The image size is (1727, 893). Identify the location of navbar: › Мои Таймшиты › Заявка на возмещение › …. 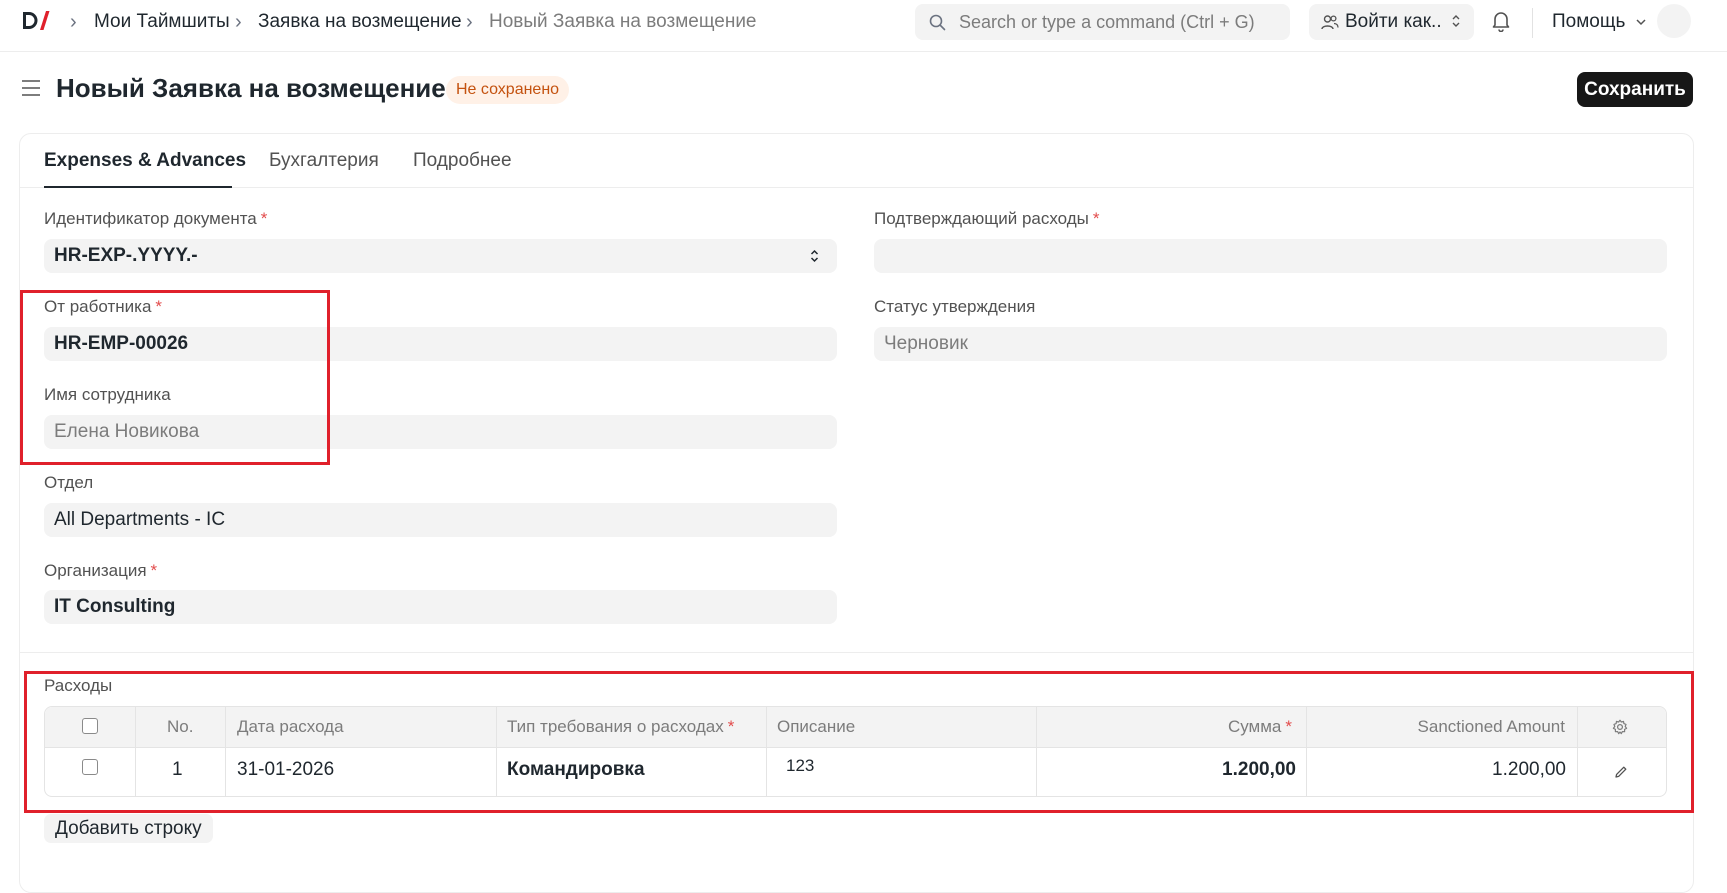
(863, 26).